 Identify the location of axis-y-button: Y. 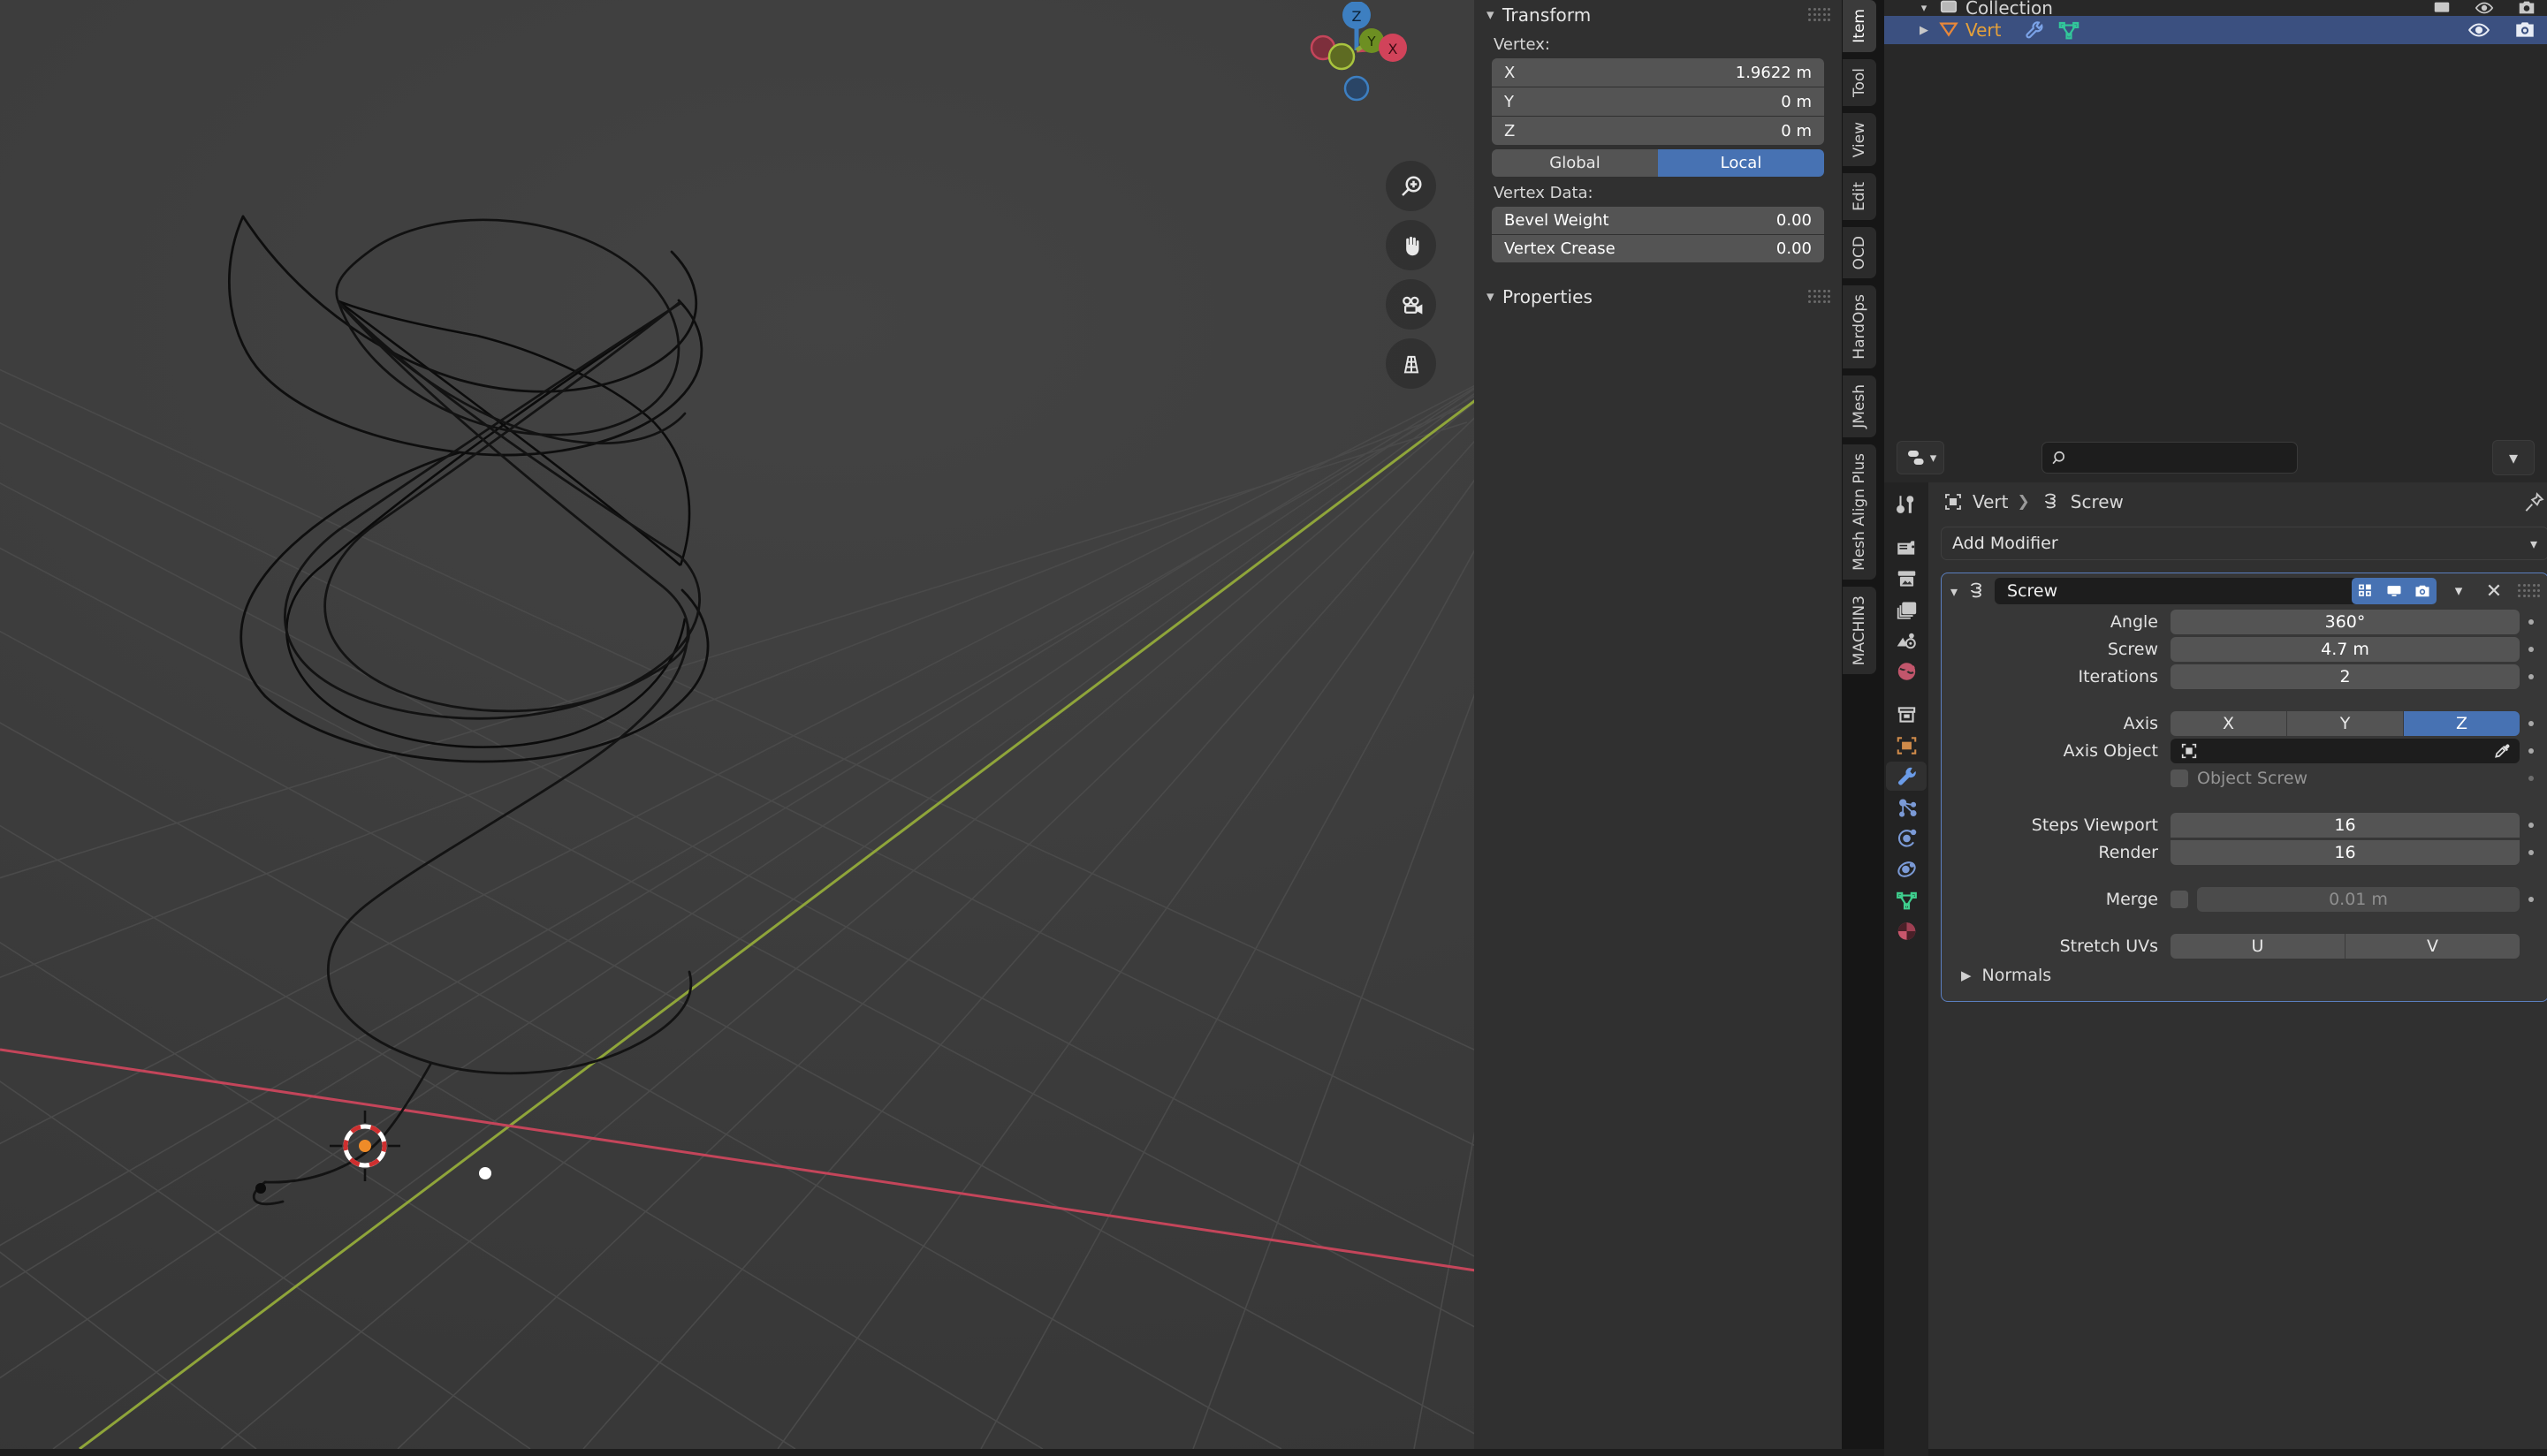
(2344, 723).